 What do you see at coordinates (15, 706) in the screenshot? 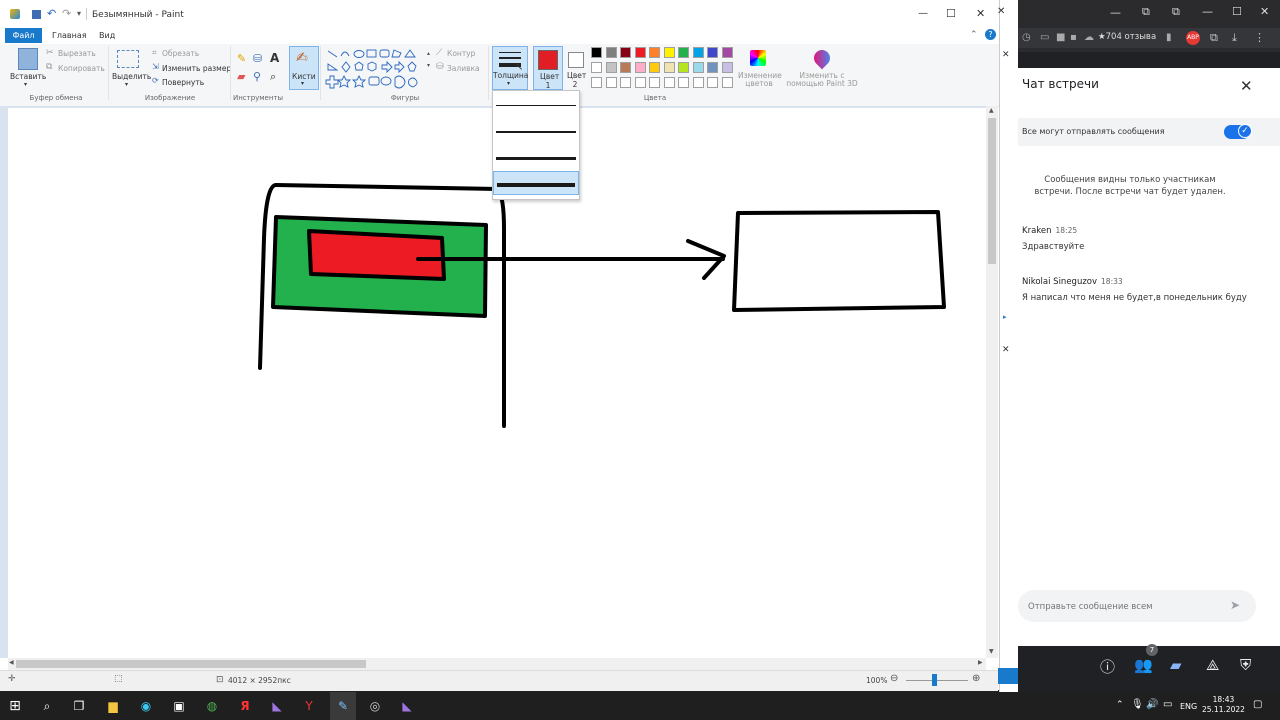
I see `windows-start-icon: ⊞` at bounding box center [15, 706].